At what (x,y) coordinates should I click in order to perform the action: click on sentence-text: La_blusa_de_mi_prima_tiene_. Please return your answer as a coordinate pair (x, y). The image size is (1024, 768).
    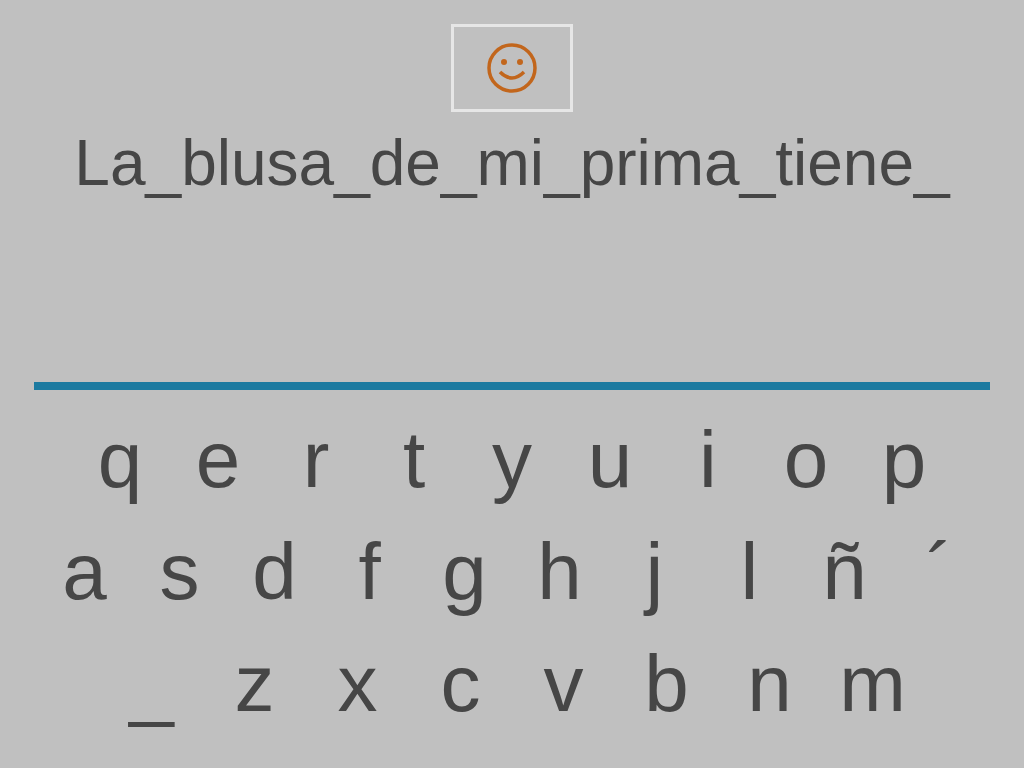
    Looking at the image, I should click on (512, 163).